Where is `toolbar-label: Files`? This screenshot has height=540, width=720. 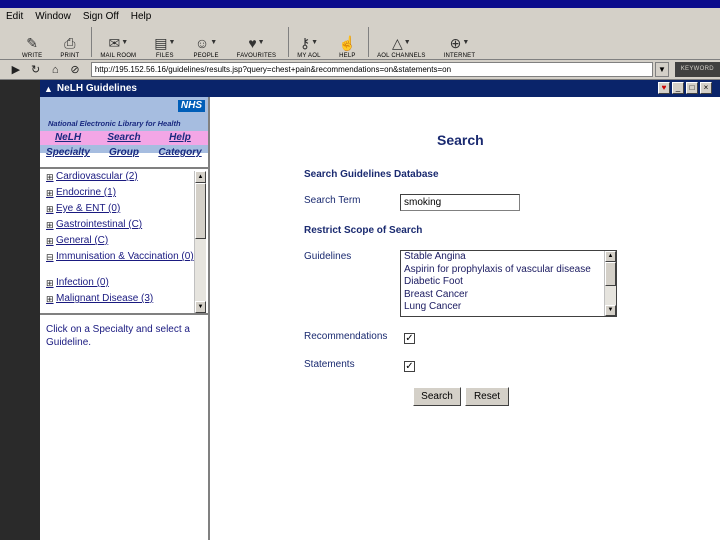 toolbar-label: Files is located at coordinates (165, 56).